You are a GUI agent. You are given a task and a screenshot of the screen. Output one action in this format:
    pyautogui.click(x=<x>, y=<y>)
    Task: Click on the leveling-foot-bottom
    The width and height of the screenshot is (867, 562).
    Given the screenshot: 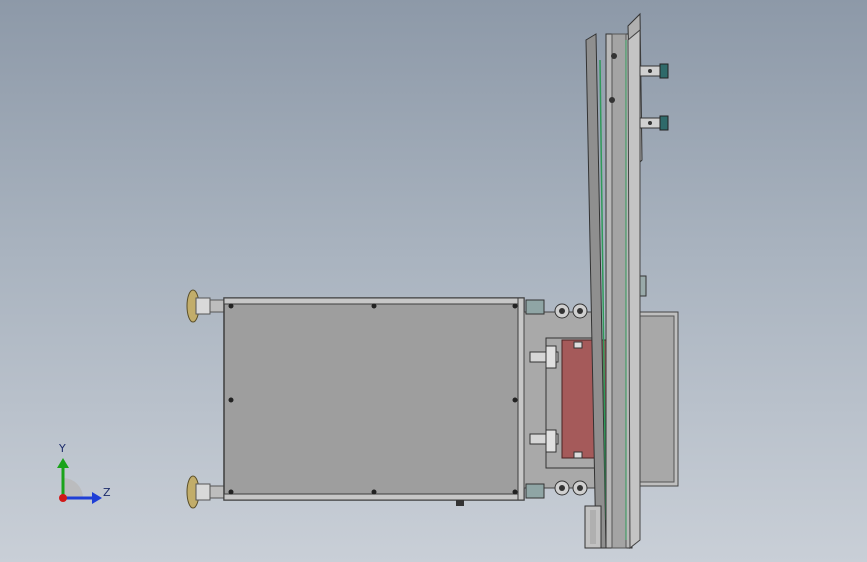 What is the action you would take?
    pyautogui.click(x=206, y=492)
    